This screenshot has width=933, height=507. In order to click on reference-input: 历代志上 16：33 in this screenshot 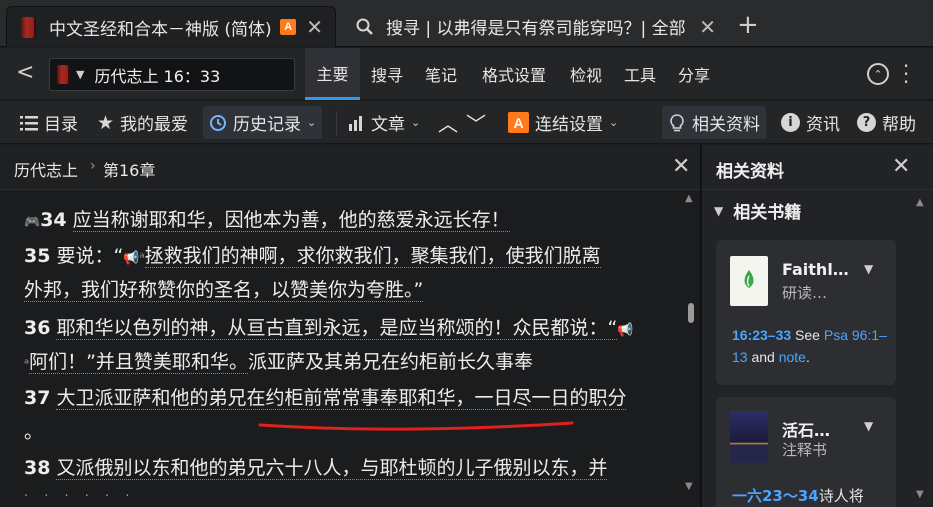, I will do `click(157, 75)`.